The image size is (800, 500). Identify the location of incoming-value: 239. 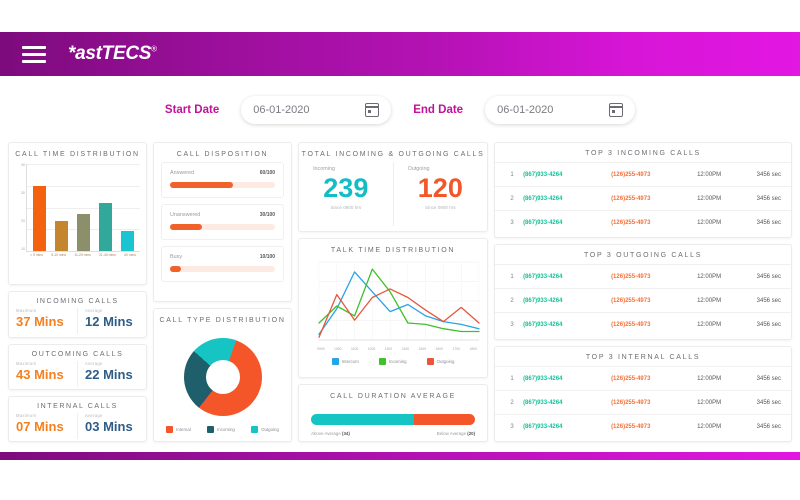
(346, 188).